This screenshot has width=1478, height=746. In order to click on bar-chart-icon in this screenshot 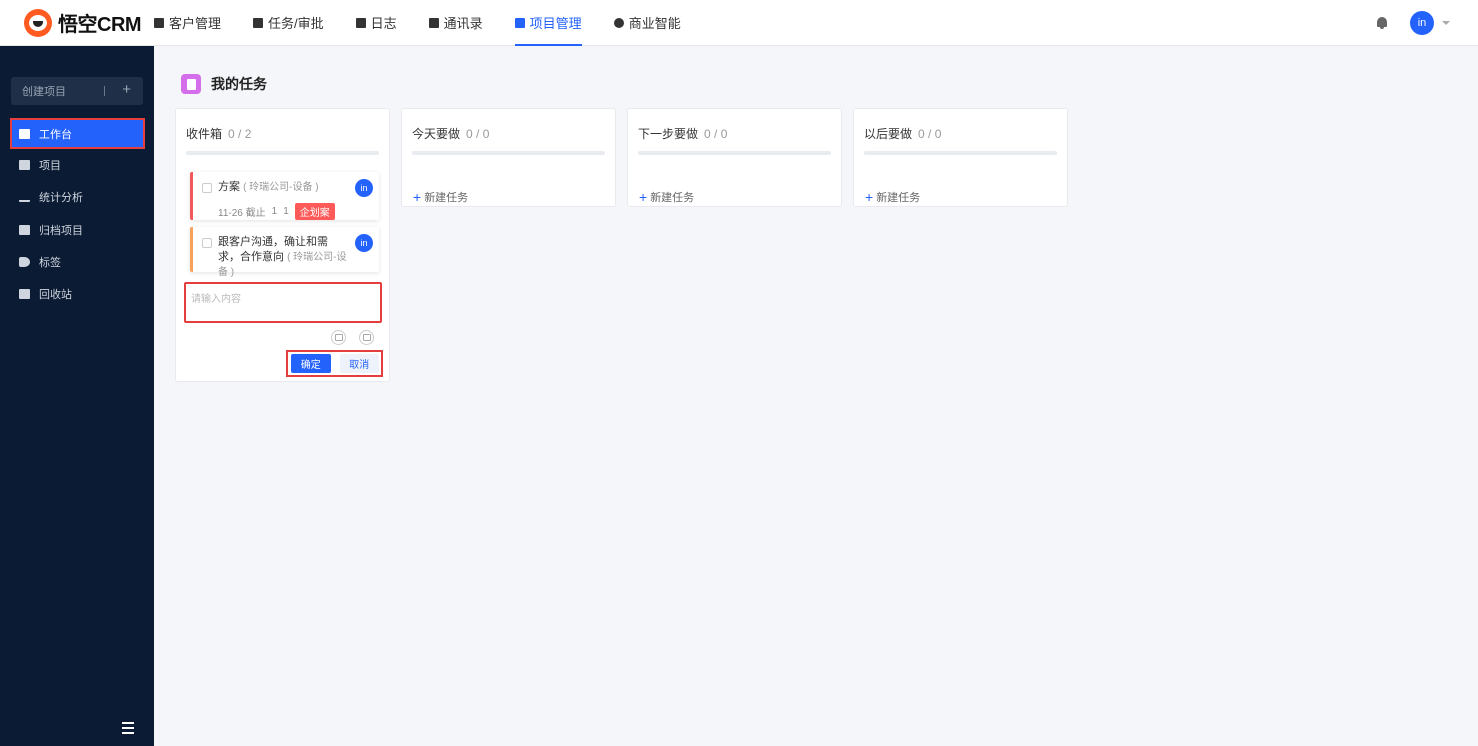, I will do `click(24, 197)`.